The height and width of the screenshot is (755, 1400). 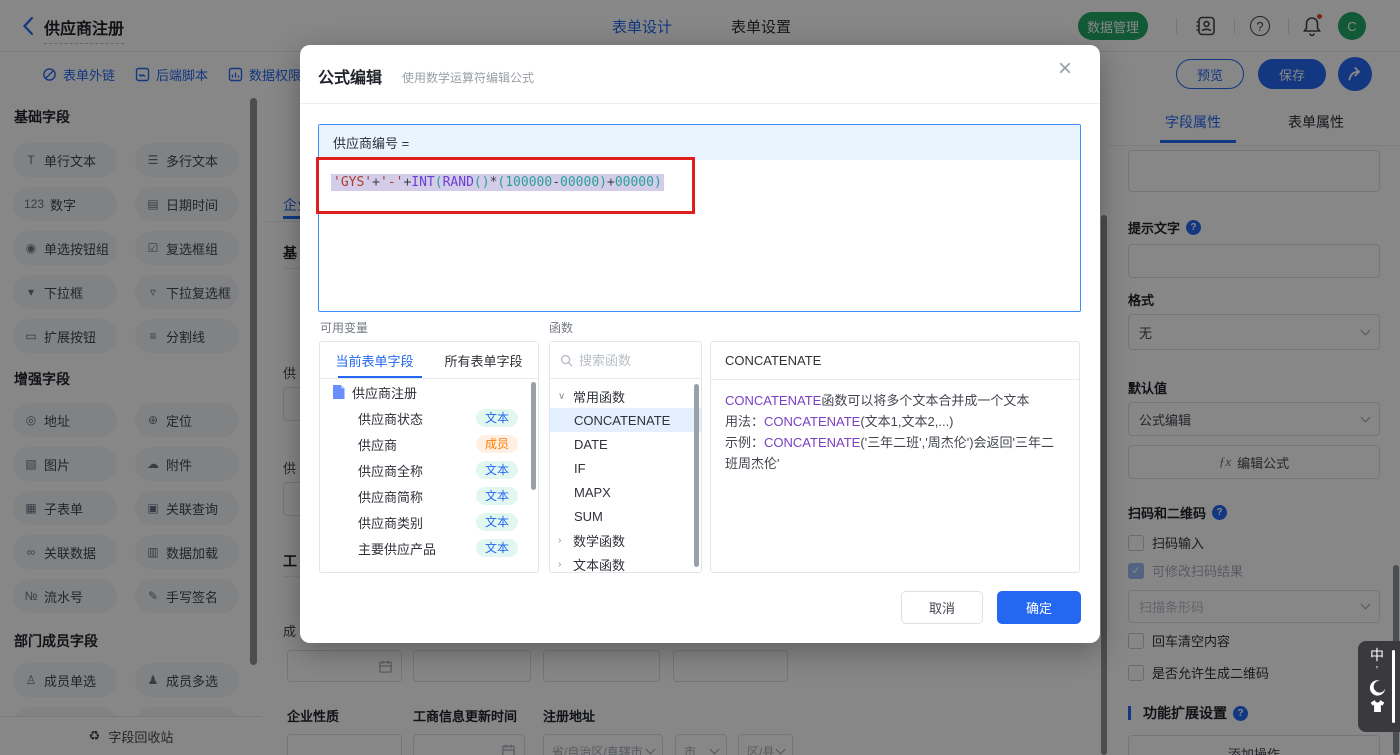 What do you see at coordinates (625, 468) in the screenshot?
I see `function-item: IF` at bounding box center [625, 468].